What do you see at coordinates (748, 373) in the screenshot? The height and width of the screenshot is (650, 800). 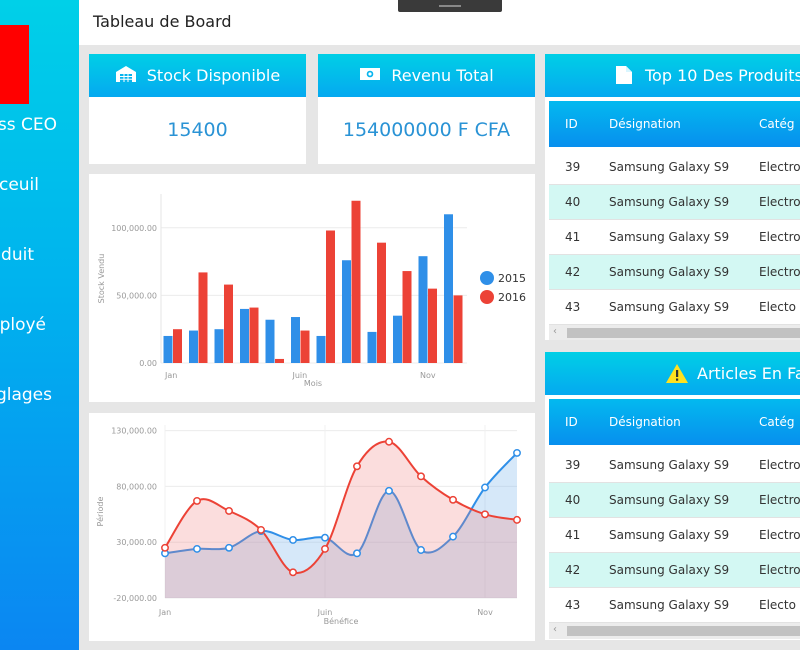 I see `low-stock-title: Articles En Fai` at bounding box center [748, 373].